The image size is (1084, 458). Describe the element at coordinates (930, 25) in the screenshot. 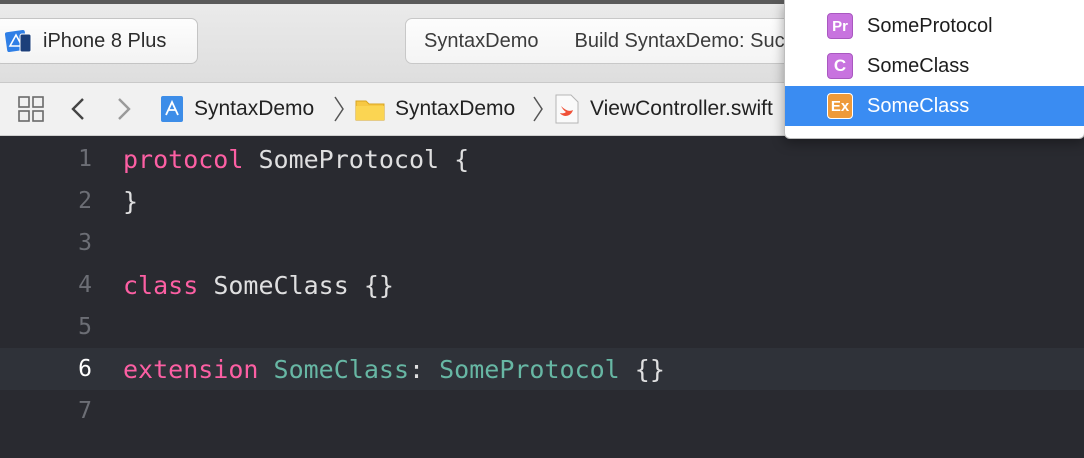

I see `symbol-menu-label: SomeProtocol` at that location.